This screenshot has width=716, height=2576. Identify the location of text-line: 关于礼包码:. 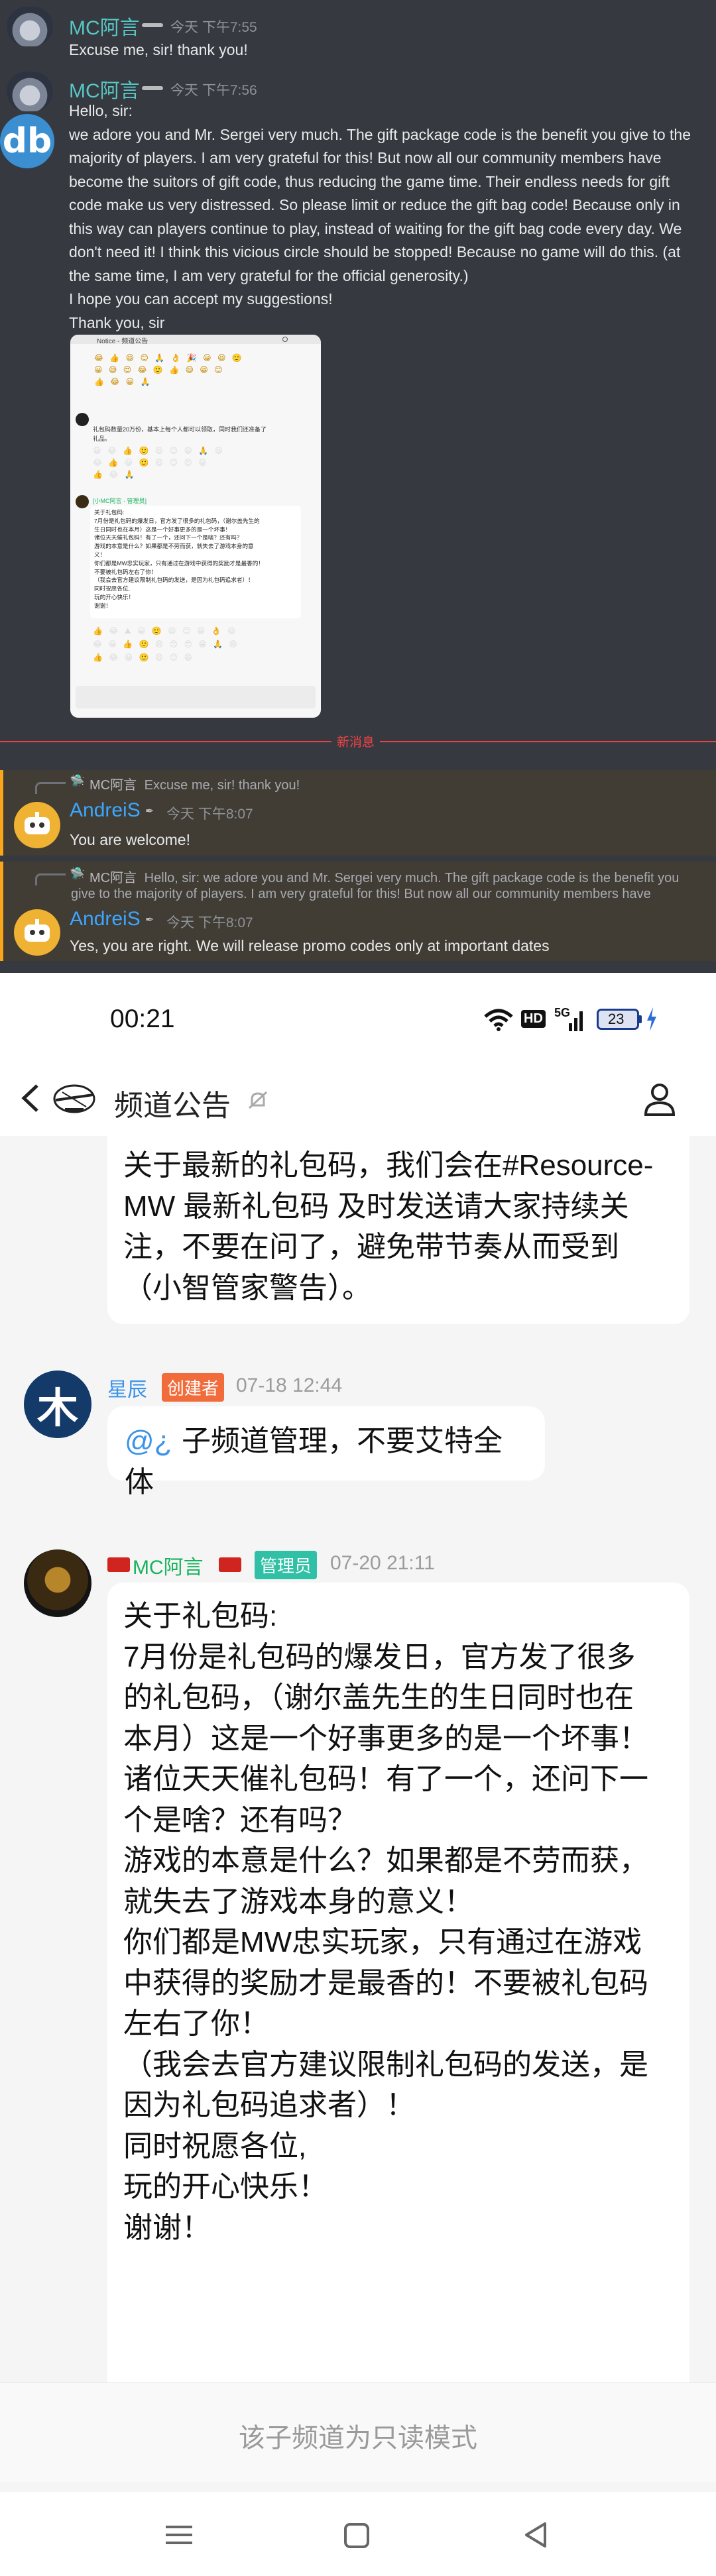
(200, 1616).